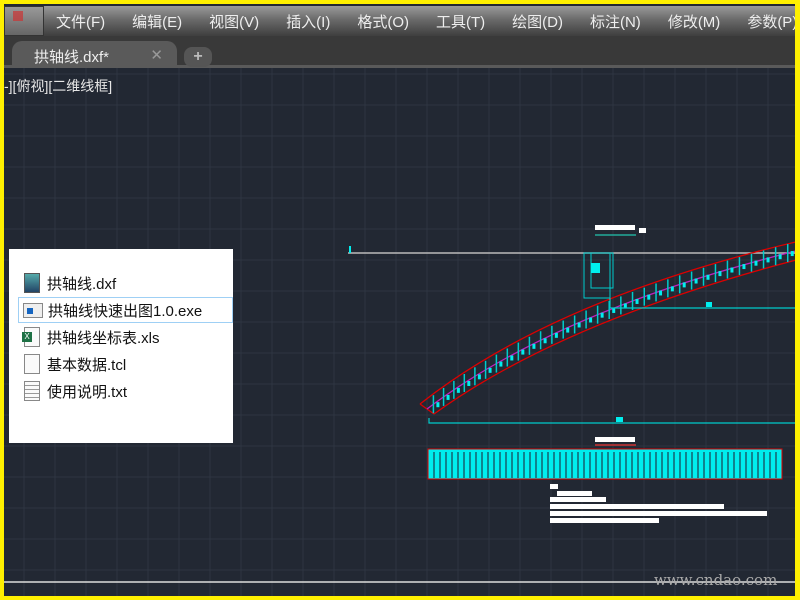 This screenshot has width=800, height=600. I want to click on file-item: 拱轴线坐标表.xls, so click(125, 337).